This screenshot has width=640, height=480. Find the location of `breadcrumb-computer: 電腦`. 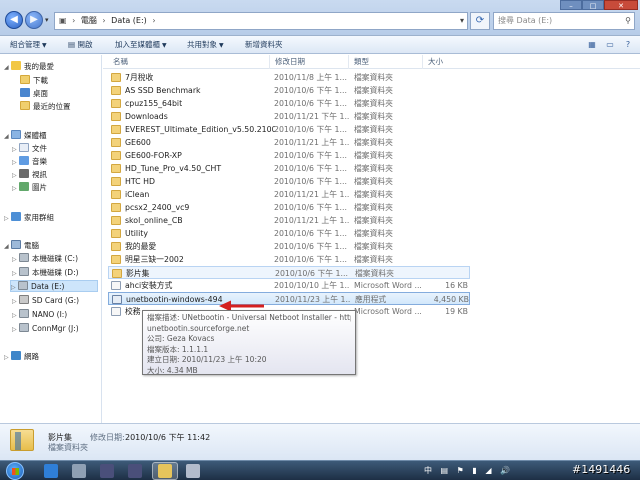

breadcrumb-computer: 電腦 is located at coordinates (89, 20).